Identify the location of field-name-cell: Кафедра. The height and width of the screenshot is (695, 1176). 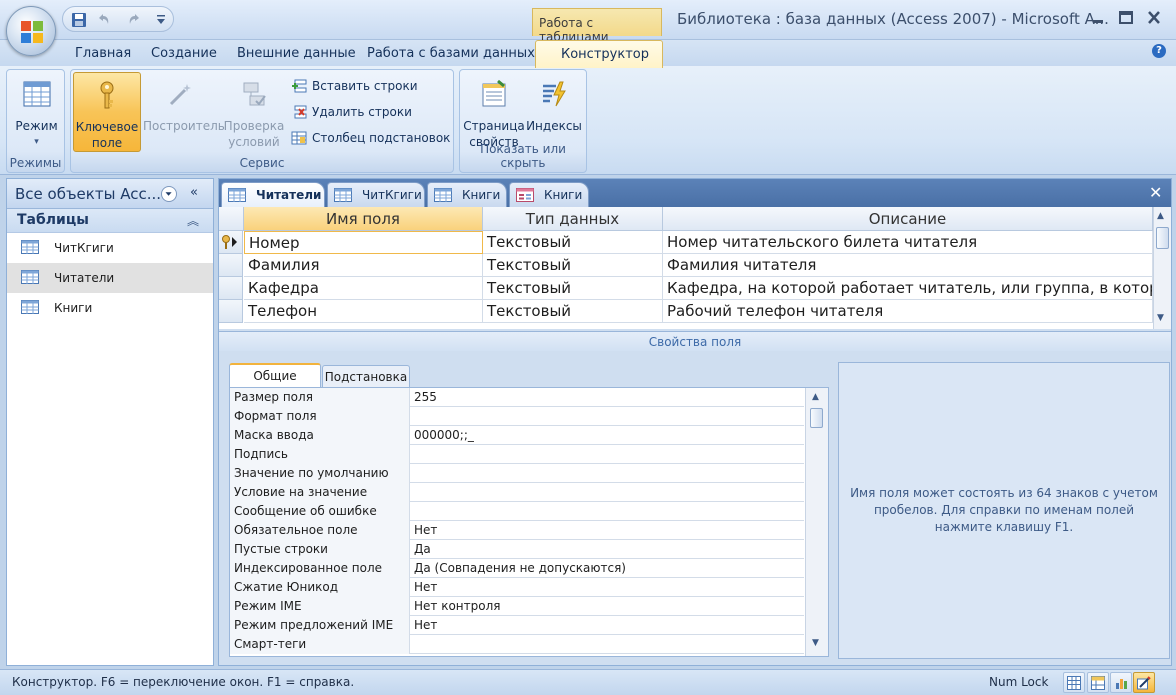
(363, 288).